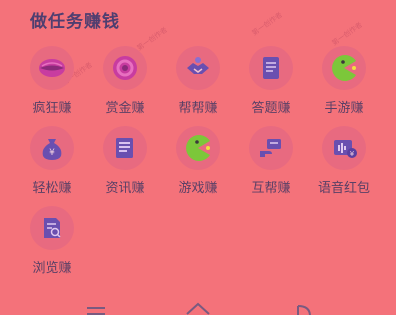 This screenshot has height=315, width=396. I want to click on menu-nav-button, so click(98, 307).